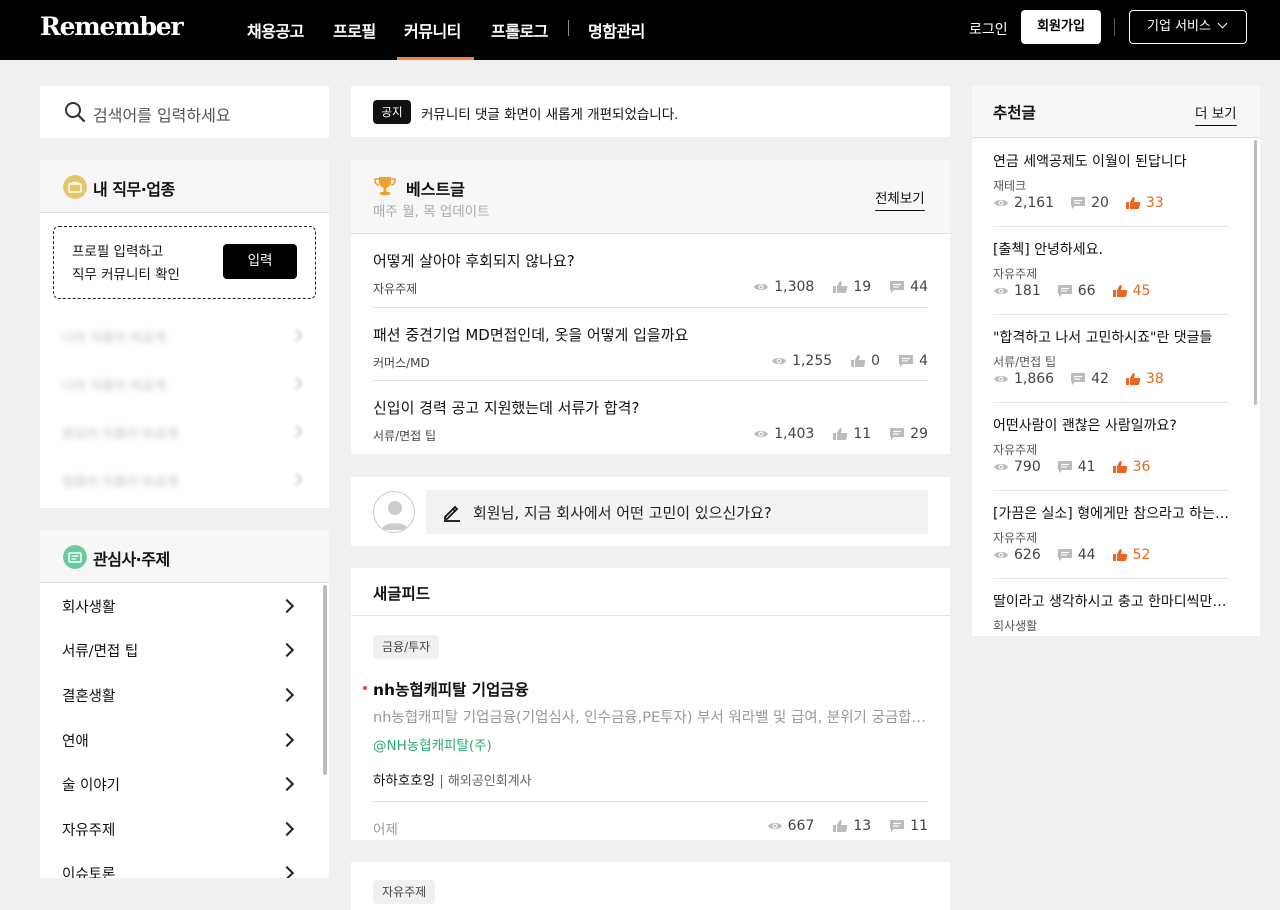 This screenshot has width=1280, height=910. What do you see at coordinates (354, 30) in the screenshot?
I see `nav-profile: 프로필` at bounding box center [354, 30].